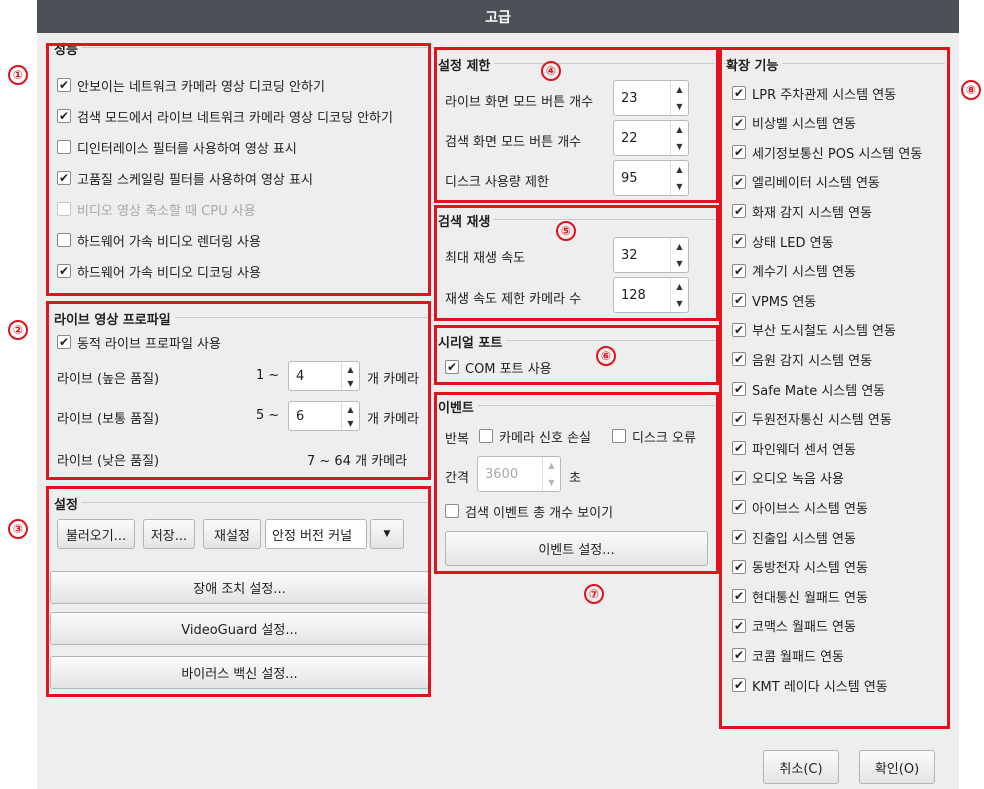  I want to click on annotation-box-settings, so click(238, 591).